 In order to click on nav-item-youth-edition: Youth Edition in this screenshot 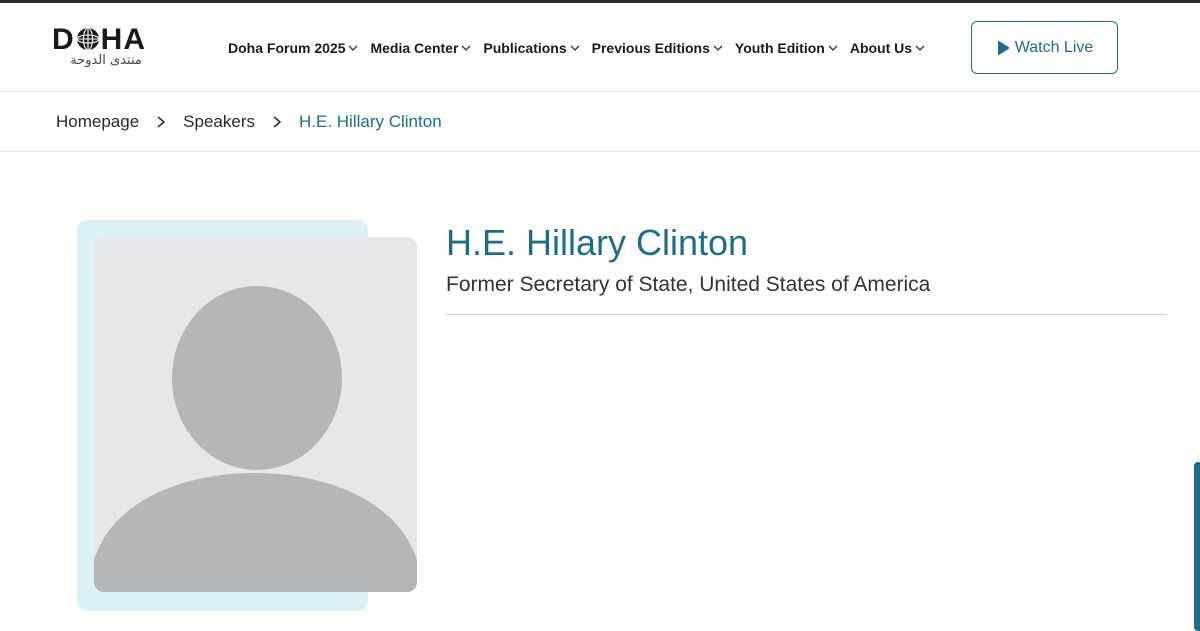, I will do `click(786, 48)`.